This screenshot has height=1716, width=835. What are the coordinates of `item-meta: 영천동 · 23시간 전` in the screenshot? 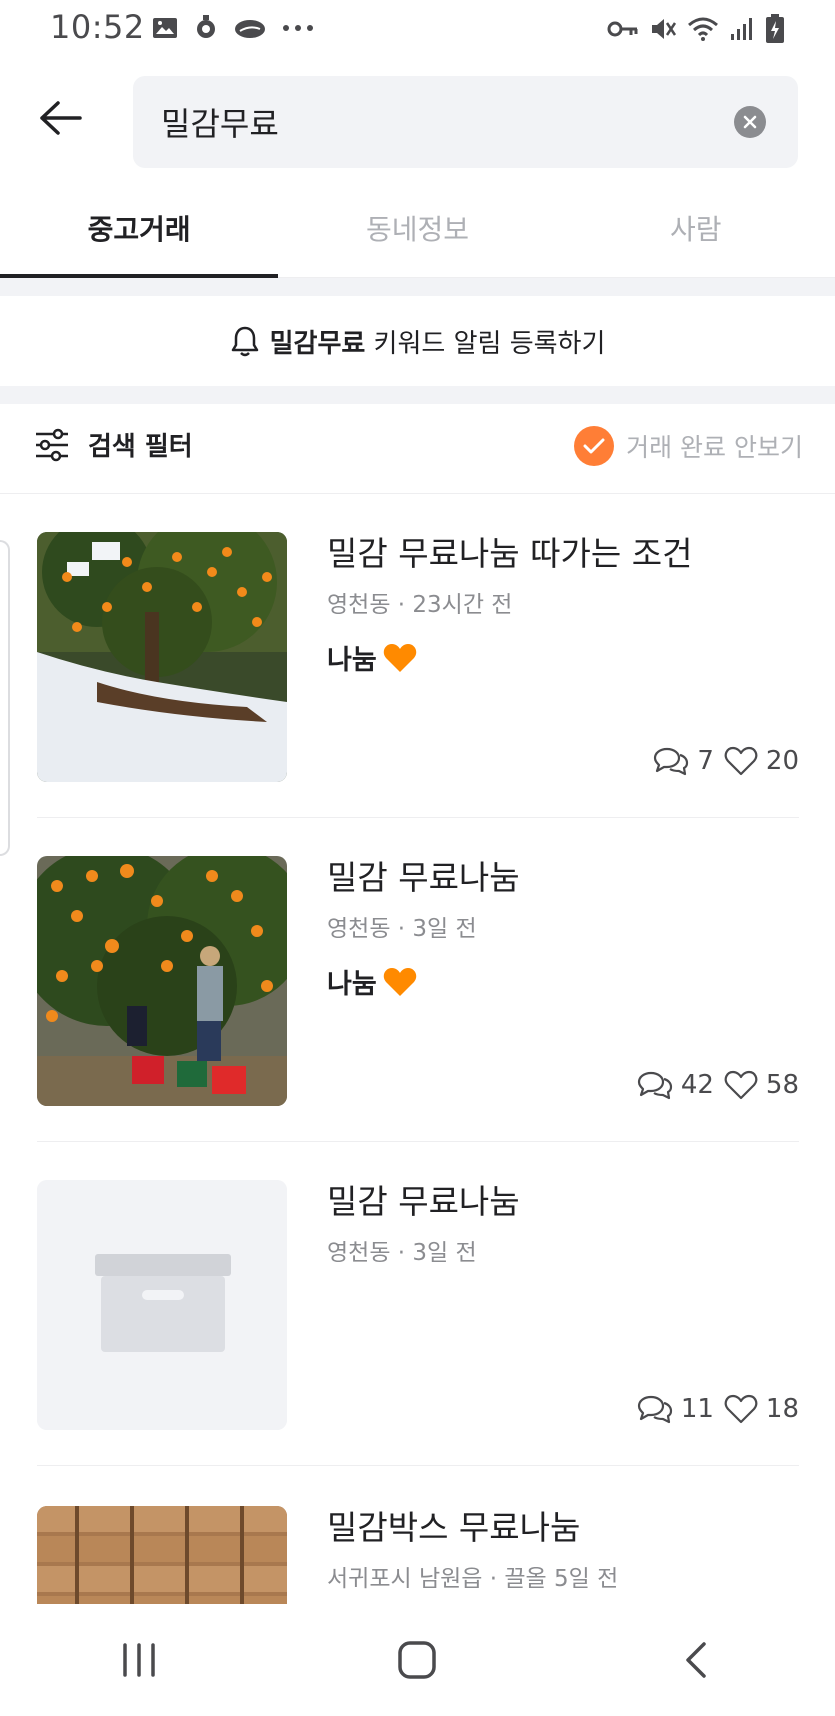 It's located at (420, 605).